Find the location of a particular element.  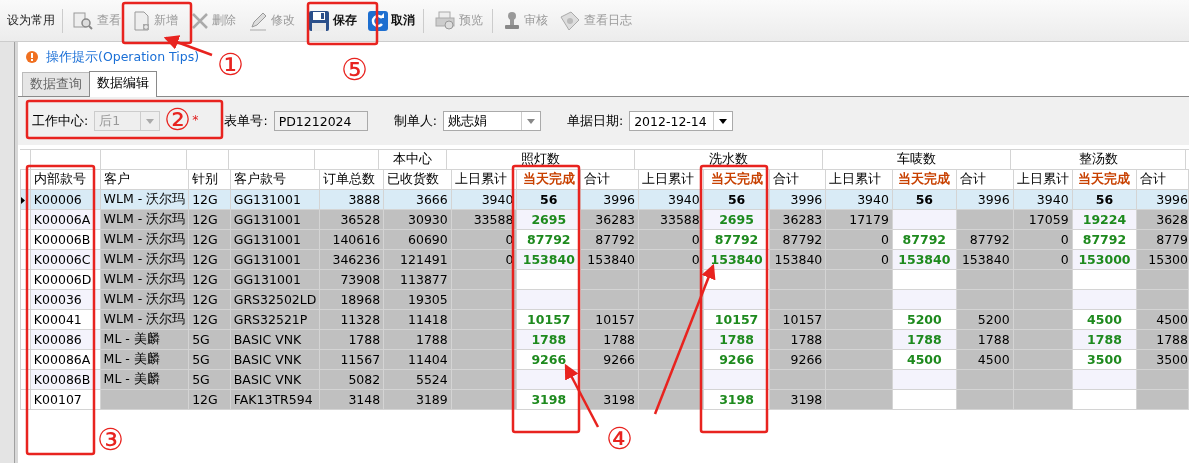

table-cell: 11418 is located at coordinates (428, 319).